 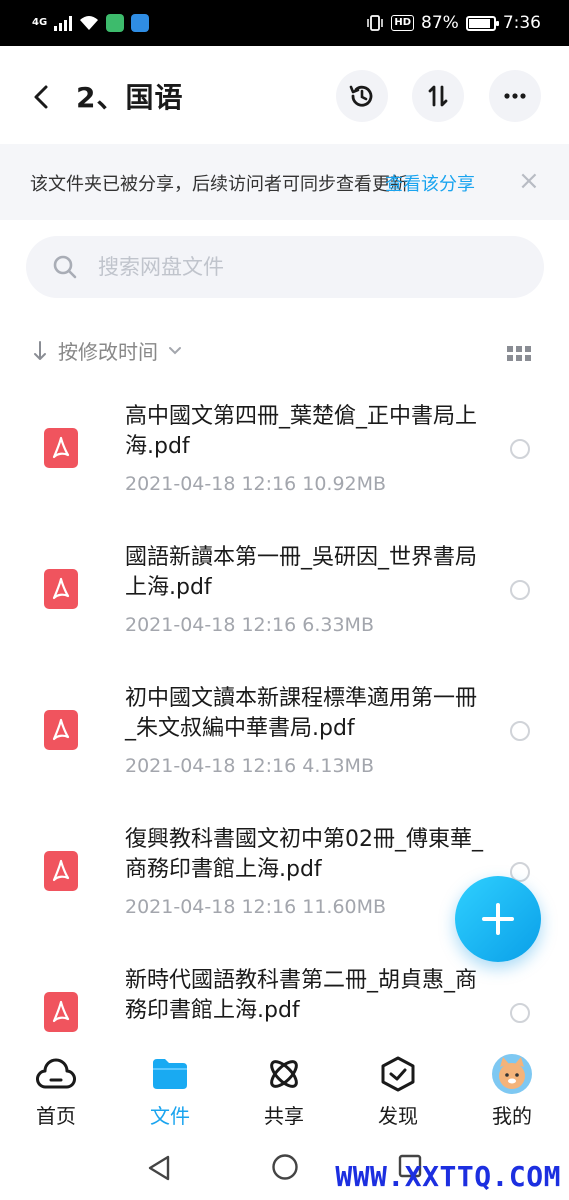 I want to click on history-button, so click(x=362, y=96).